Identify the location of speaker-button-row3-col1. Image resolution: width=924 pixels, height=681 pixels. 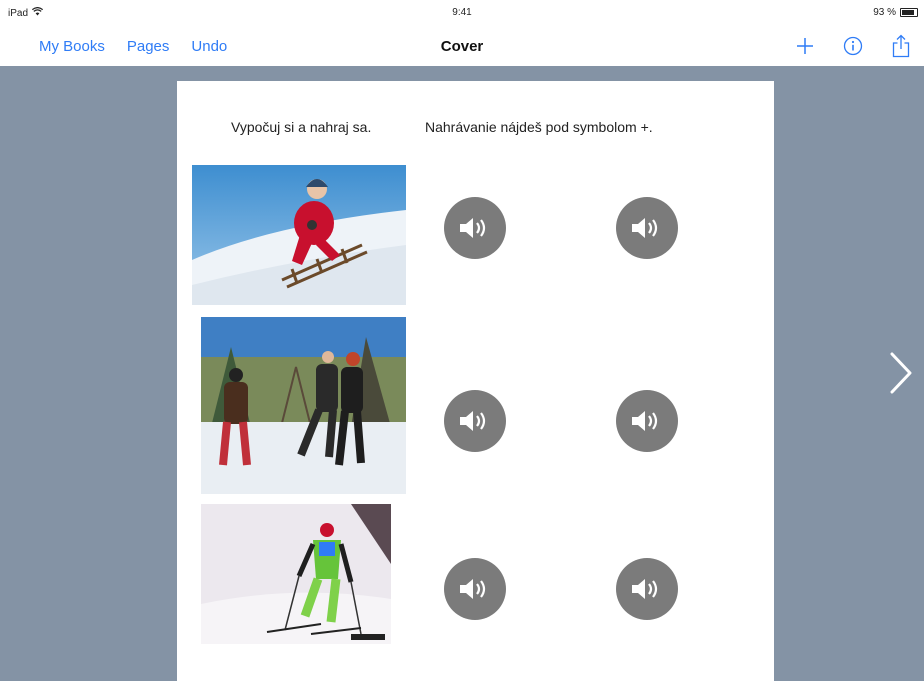
(475, 589).